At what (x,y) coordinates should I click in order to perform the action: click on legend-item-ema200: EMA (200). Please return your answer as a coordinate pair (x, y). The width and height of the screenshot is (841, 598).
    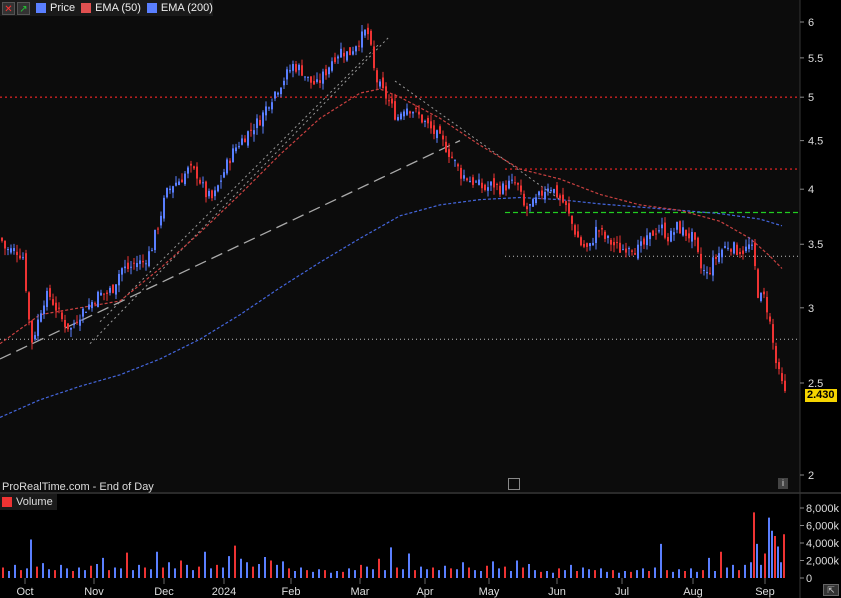
    Looking at the image, I should click on (179, 8).